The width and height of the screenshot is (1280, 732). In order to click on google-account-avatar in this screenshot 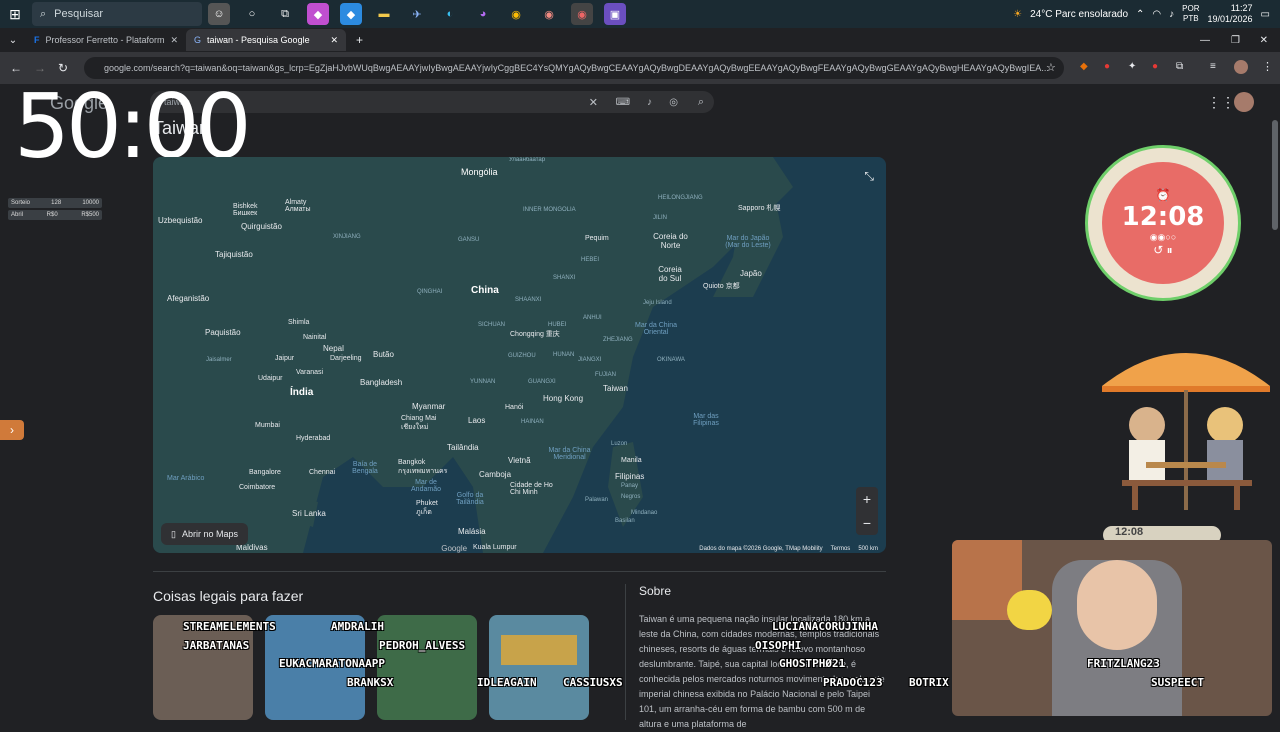, I will do `click(1244, 102)`.